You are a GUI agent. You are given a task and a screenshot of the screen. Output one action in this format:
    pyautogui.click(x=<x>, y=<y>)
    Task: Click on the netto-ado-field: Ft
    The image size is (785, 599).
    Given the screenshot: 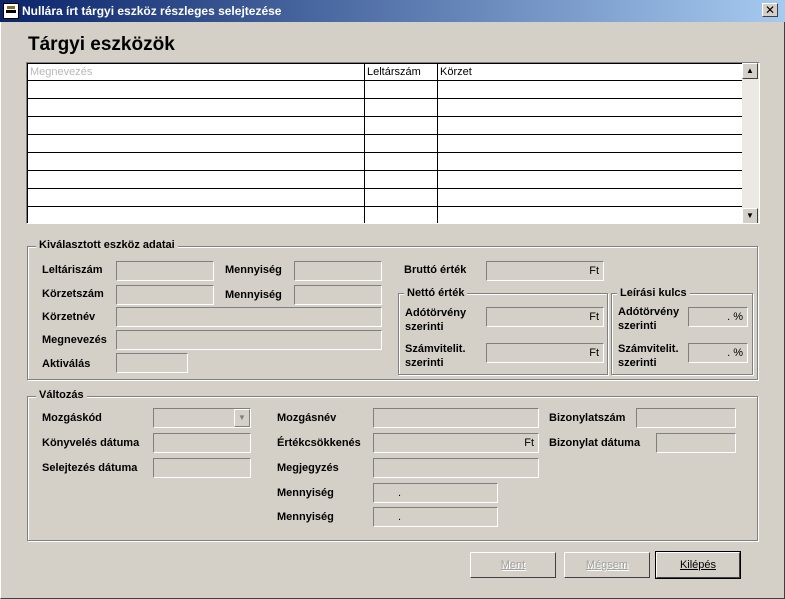 What is the action you would take?
    pyautogui.click(x=545, y=317)
    